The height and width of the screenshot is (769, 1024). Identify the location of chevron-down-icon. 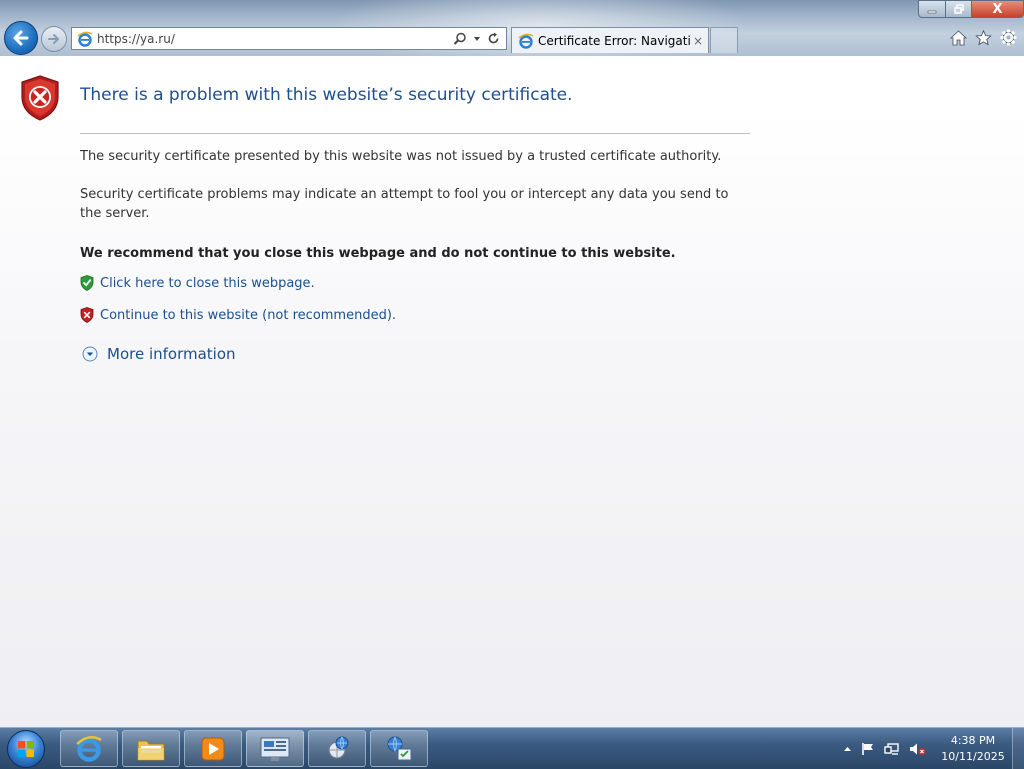
(90, 354).